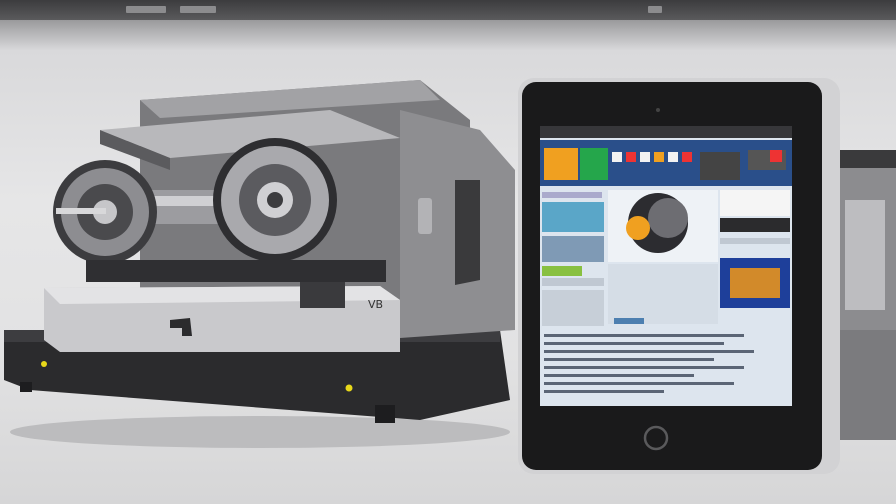  I want to click on svg-text: VB, so click(375, 304).